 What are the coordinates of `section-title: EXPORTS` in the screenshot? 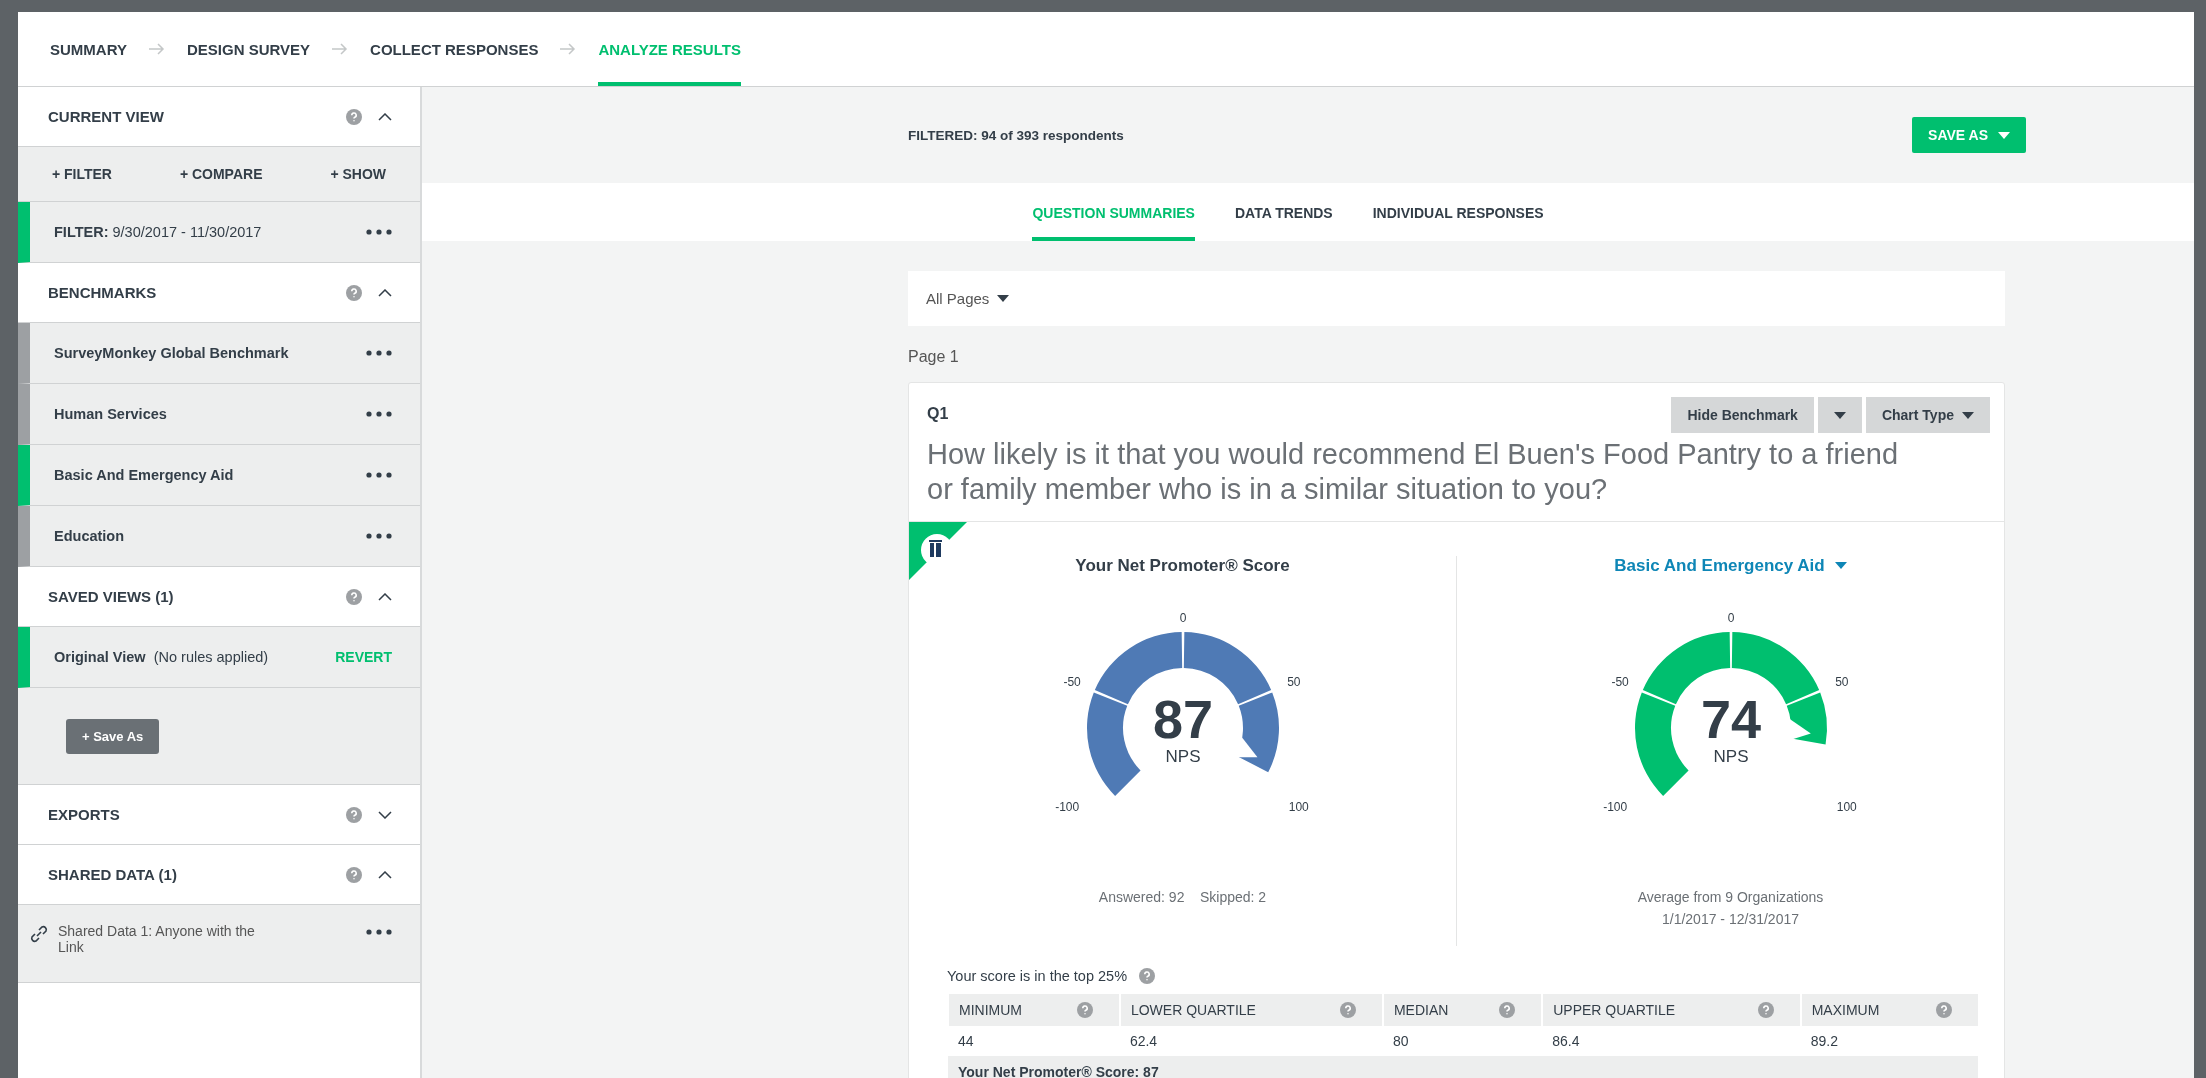 It's located at (84, 814).